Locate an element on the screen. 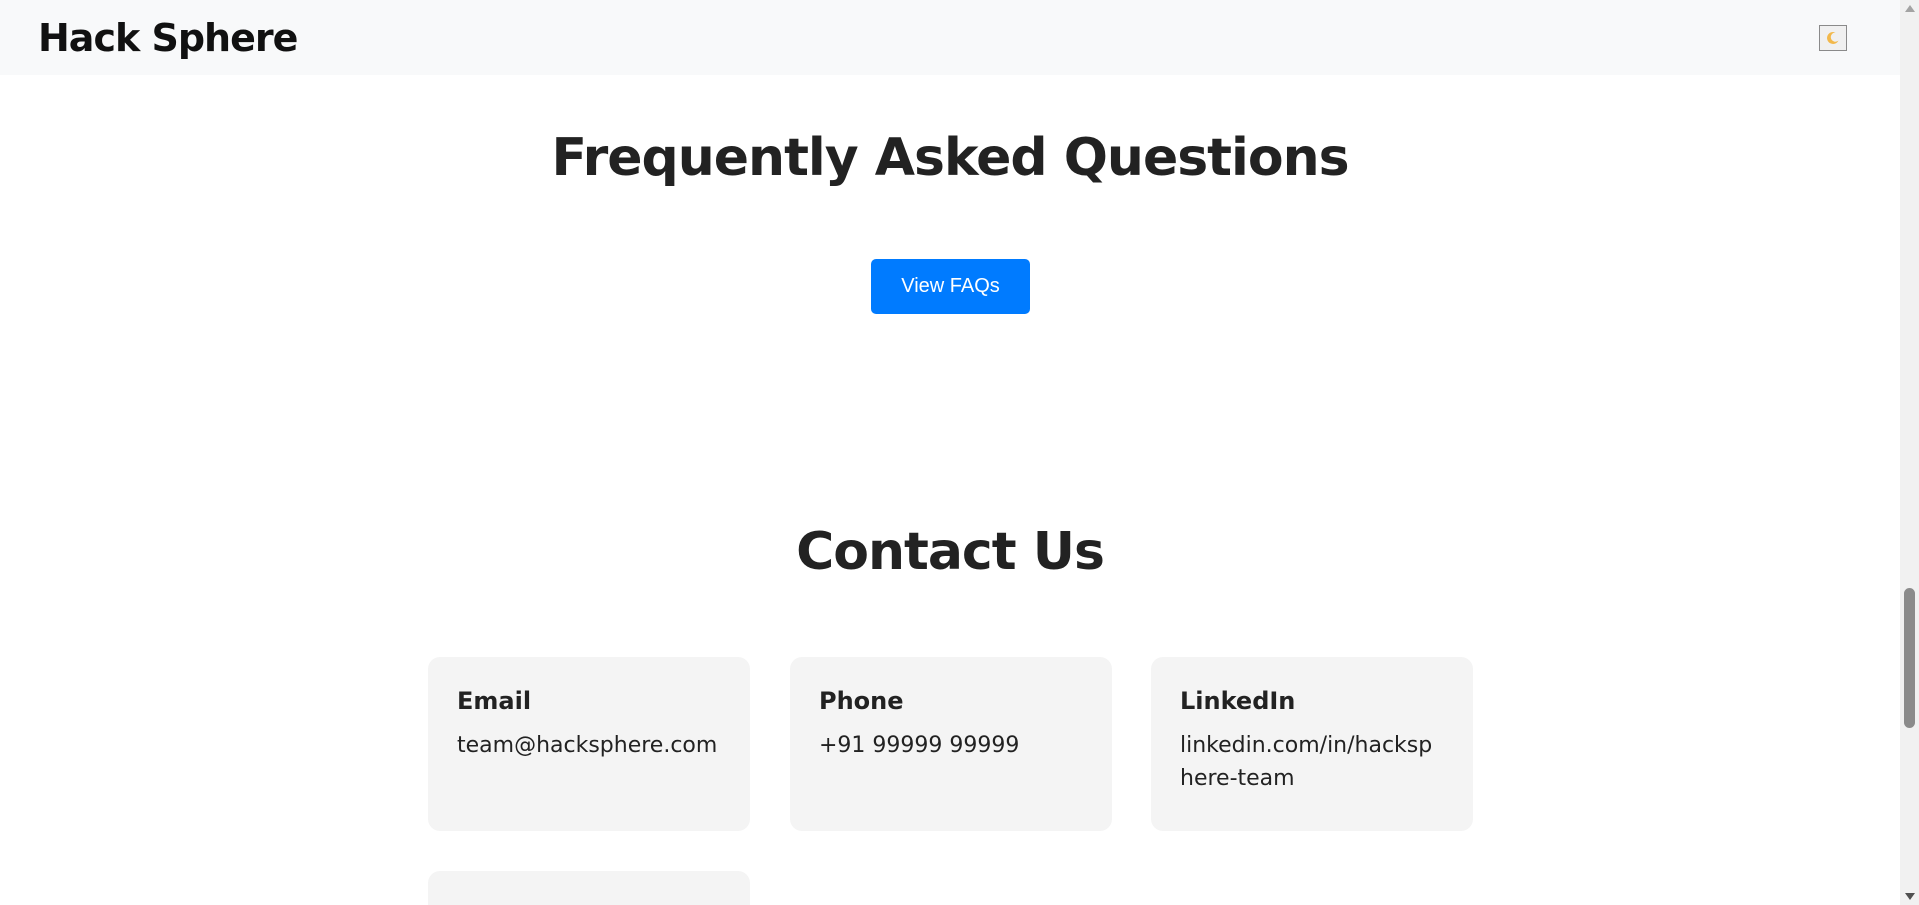 The image size is (1919, 905). contact-card-label: Phone is located at coordinates (861, 701).